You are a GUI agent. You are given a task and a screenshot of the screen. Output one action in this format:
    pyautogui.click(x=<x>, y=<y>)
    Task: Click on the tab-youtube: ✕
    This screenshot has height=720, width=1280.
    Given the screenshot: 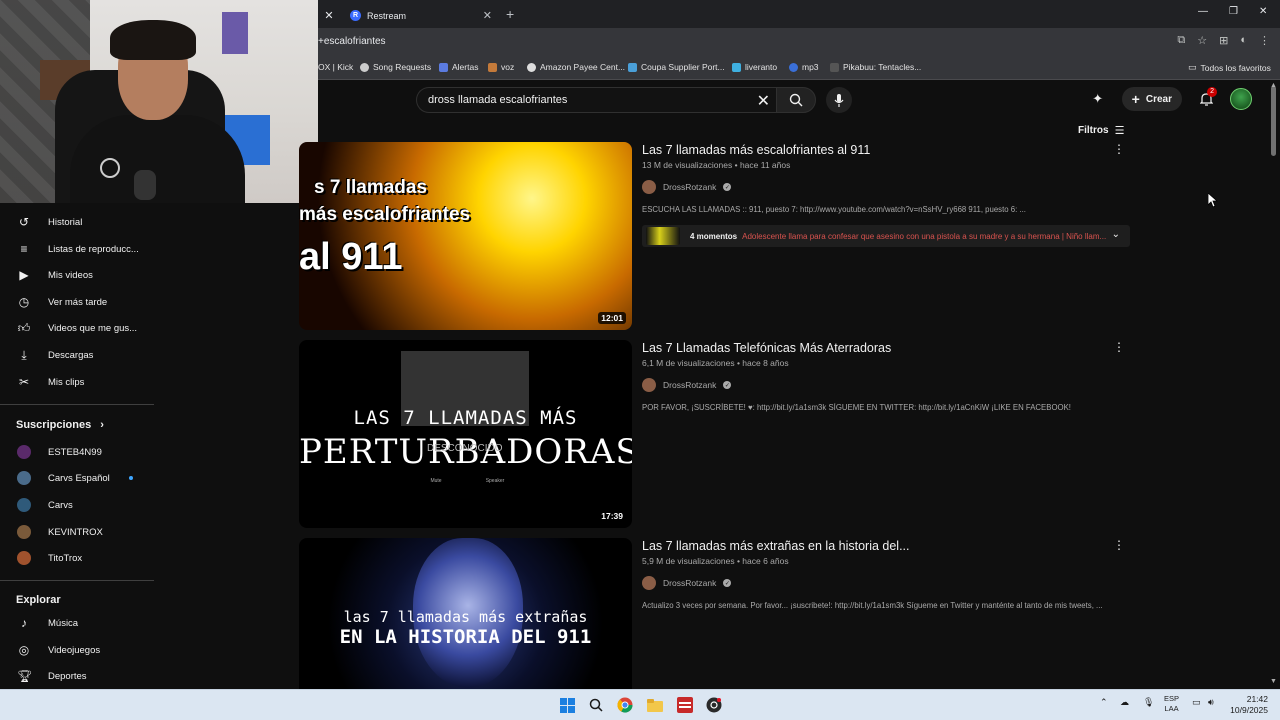 What is the action you would take?
    pyautogui.click(x=329, y=15)
    